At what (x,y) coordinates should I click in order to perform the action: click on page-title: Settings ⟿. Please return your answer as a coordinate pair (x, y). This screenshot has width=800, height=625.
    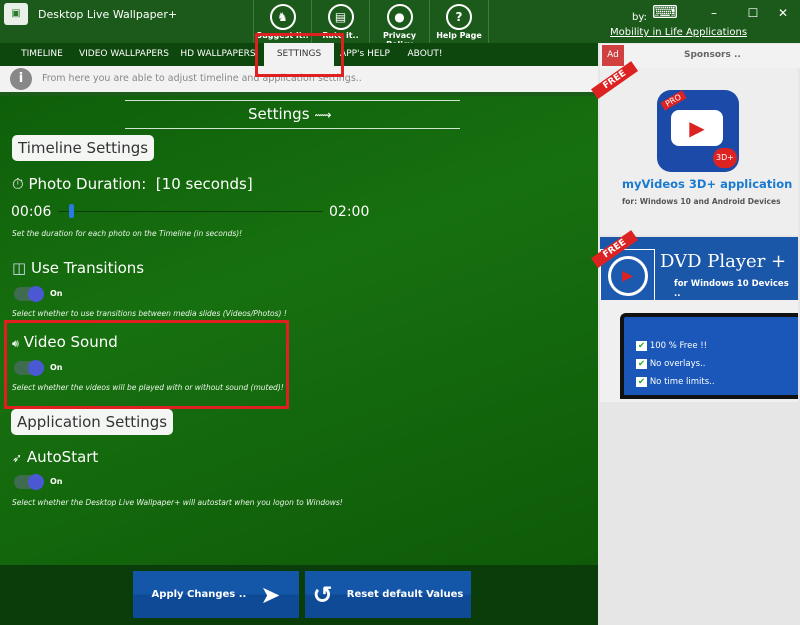
    Looking at the image, I should click on (290, 114).